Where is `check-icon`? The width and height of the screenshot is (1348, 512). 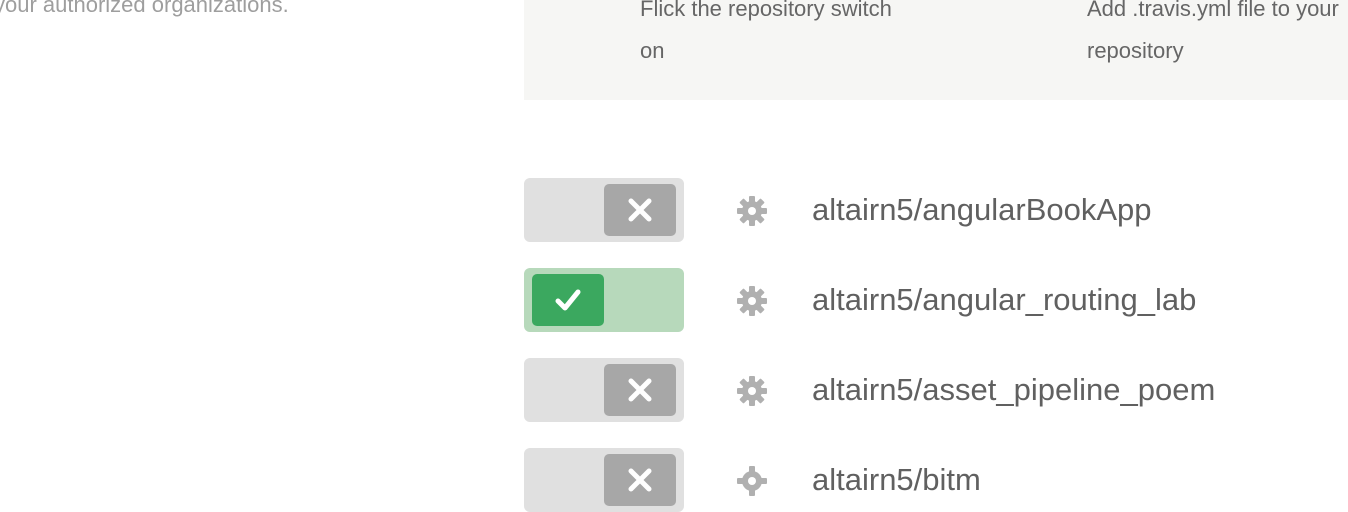
check-icon is located at coordinates (568, 300).